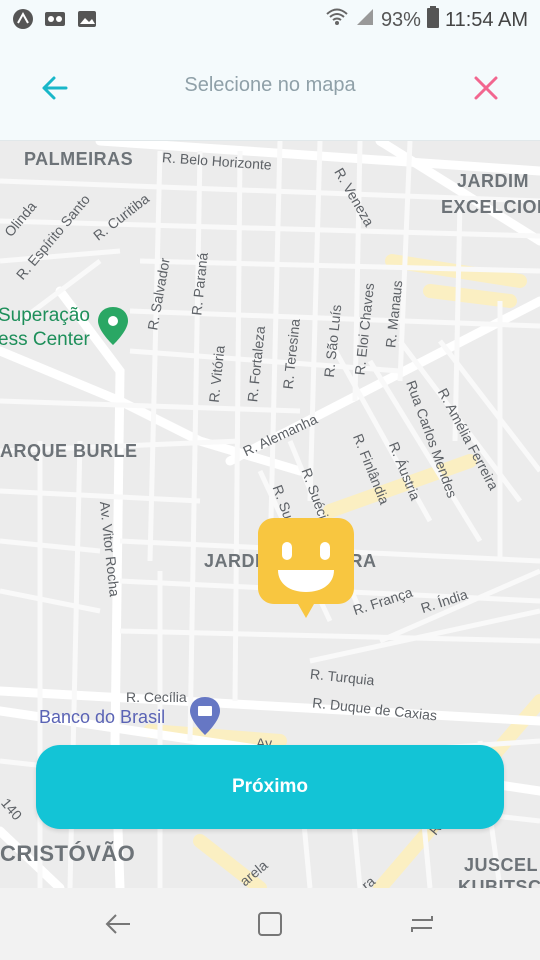 Image resolution: width=540 pixels, height=960 pixels. I want to click on location-pin, so click(306, 573).